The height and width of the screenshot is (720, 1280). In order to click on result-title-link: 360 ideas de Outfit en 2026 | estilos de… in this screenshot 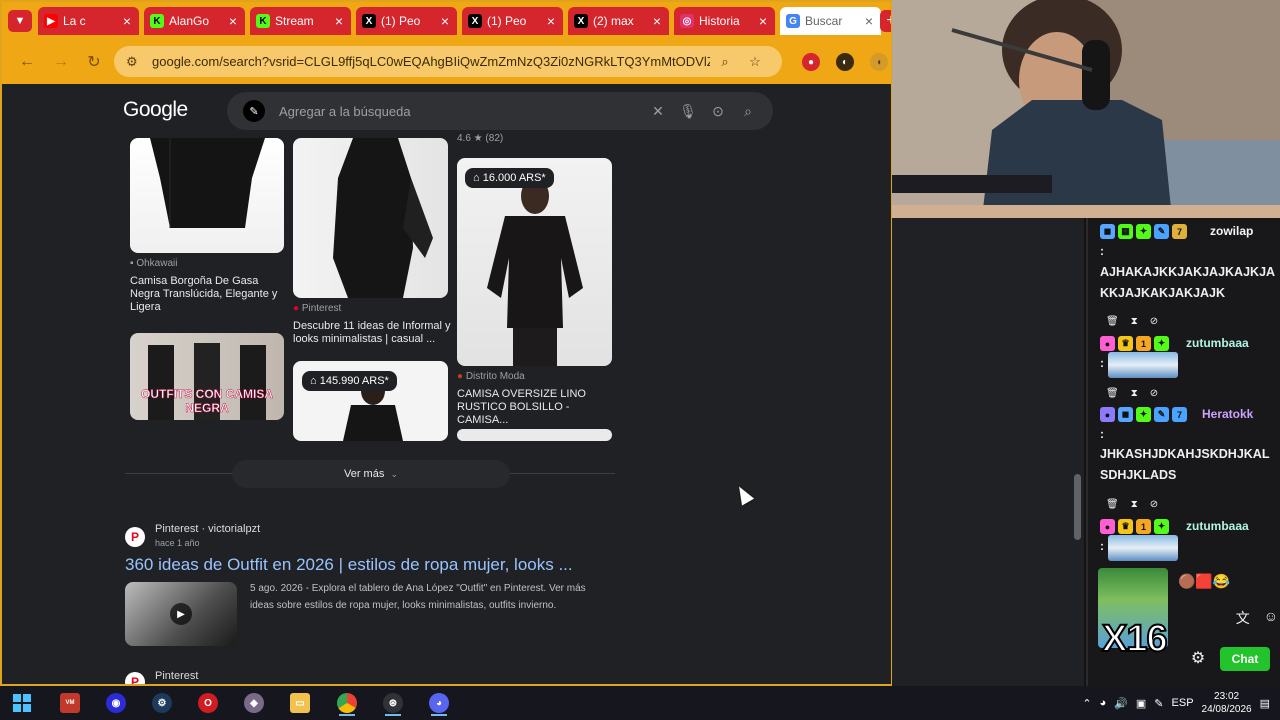, I will do `click(349, 565)`.